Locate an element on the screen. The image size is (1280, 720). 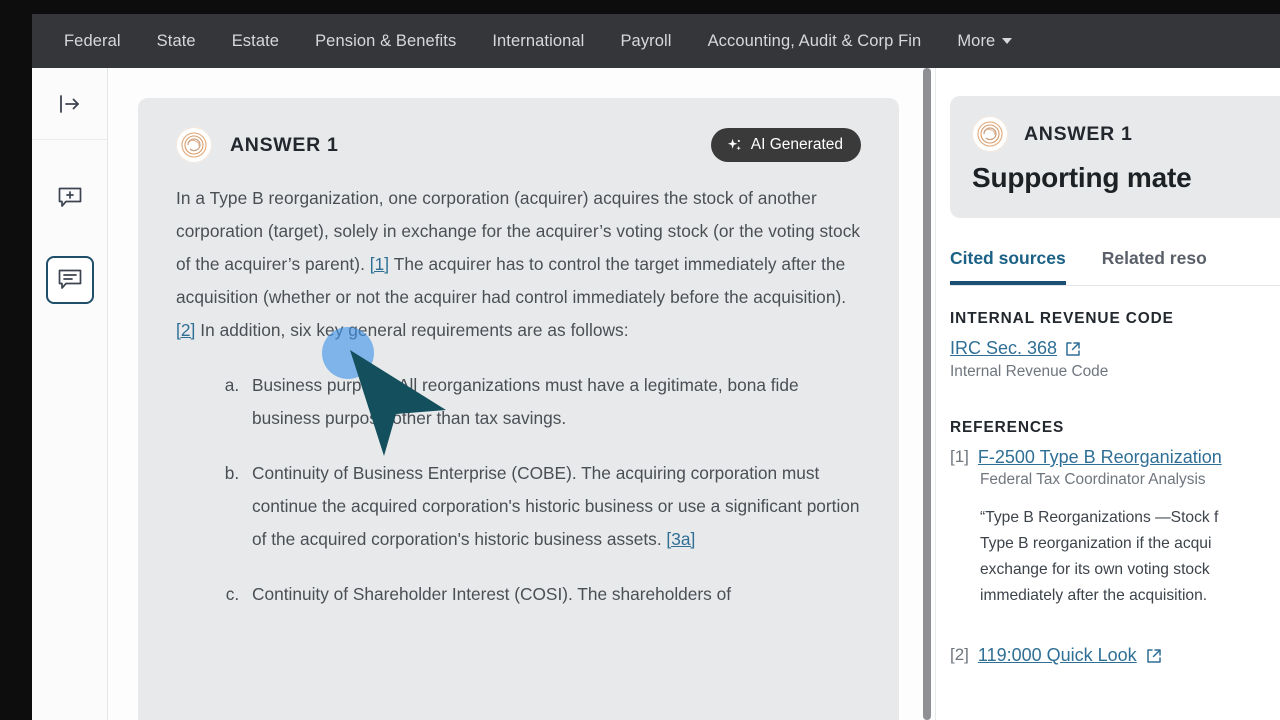
irc-sec-368-link: IRC Sec. 368 is located at coordinates (1015, 348).